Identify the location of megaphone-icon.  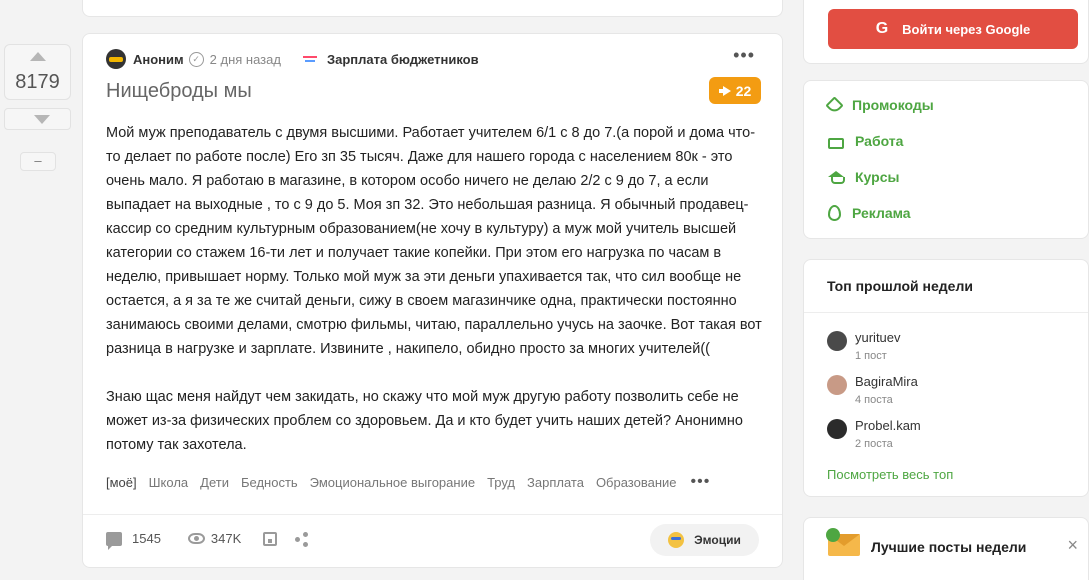
(724, 91).